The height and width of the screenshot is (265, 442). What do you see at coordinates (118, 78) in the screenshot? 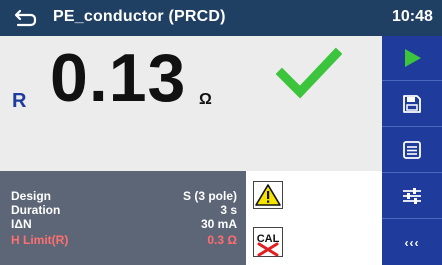
I see `result-value: 0.13` at bounding box center [118, 78].